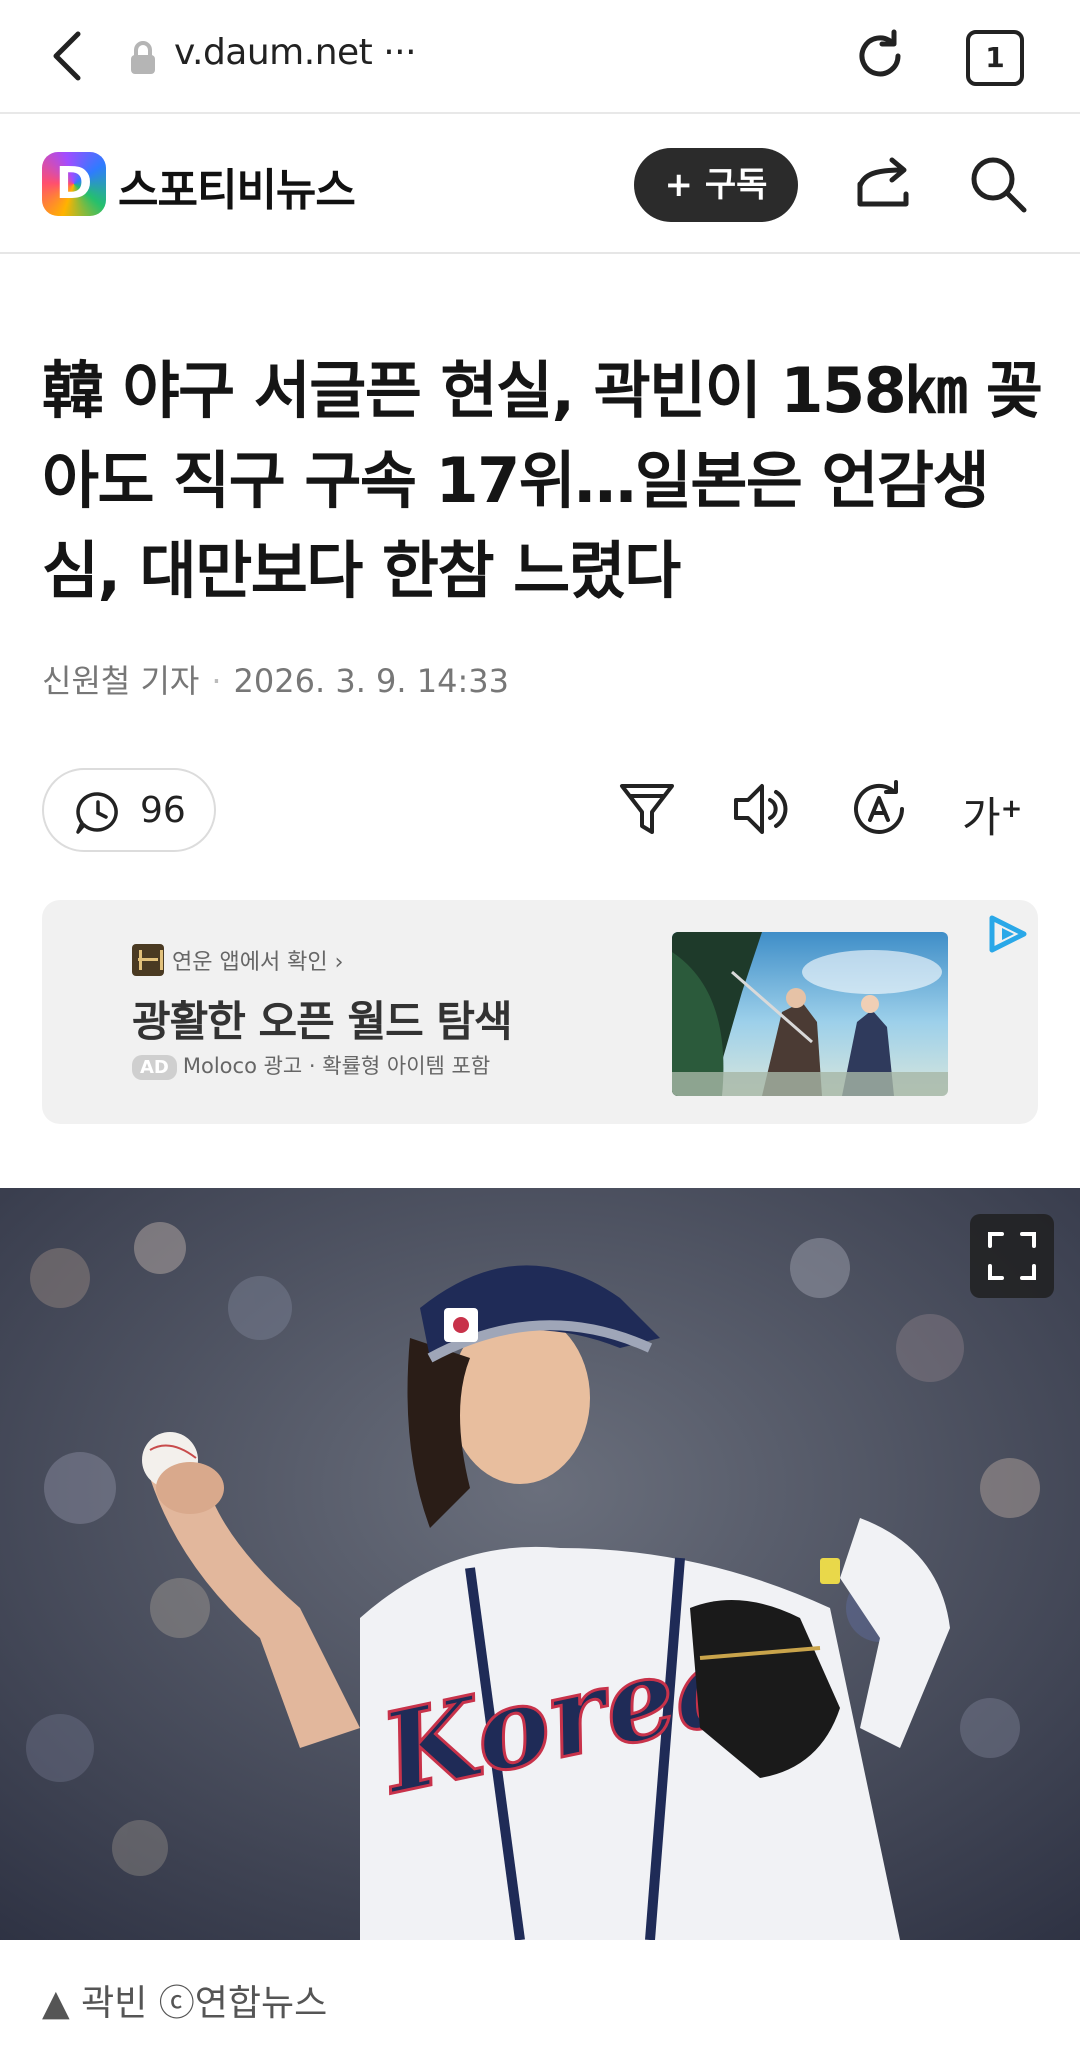 The width and height of the screenshot is (1080, 2057). I want to click on site-header: D 스포티비뉴스 + 구독, so click(540, 184).